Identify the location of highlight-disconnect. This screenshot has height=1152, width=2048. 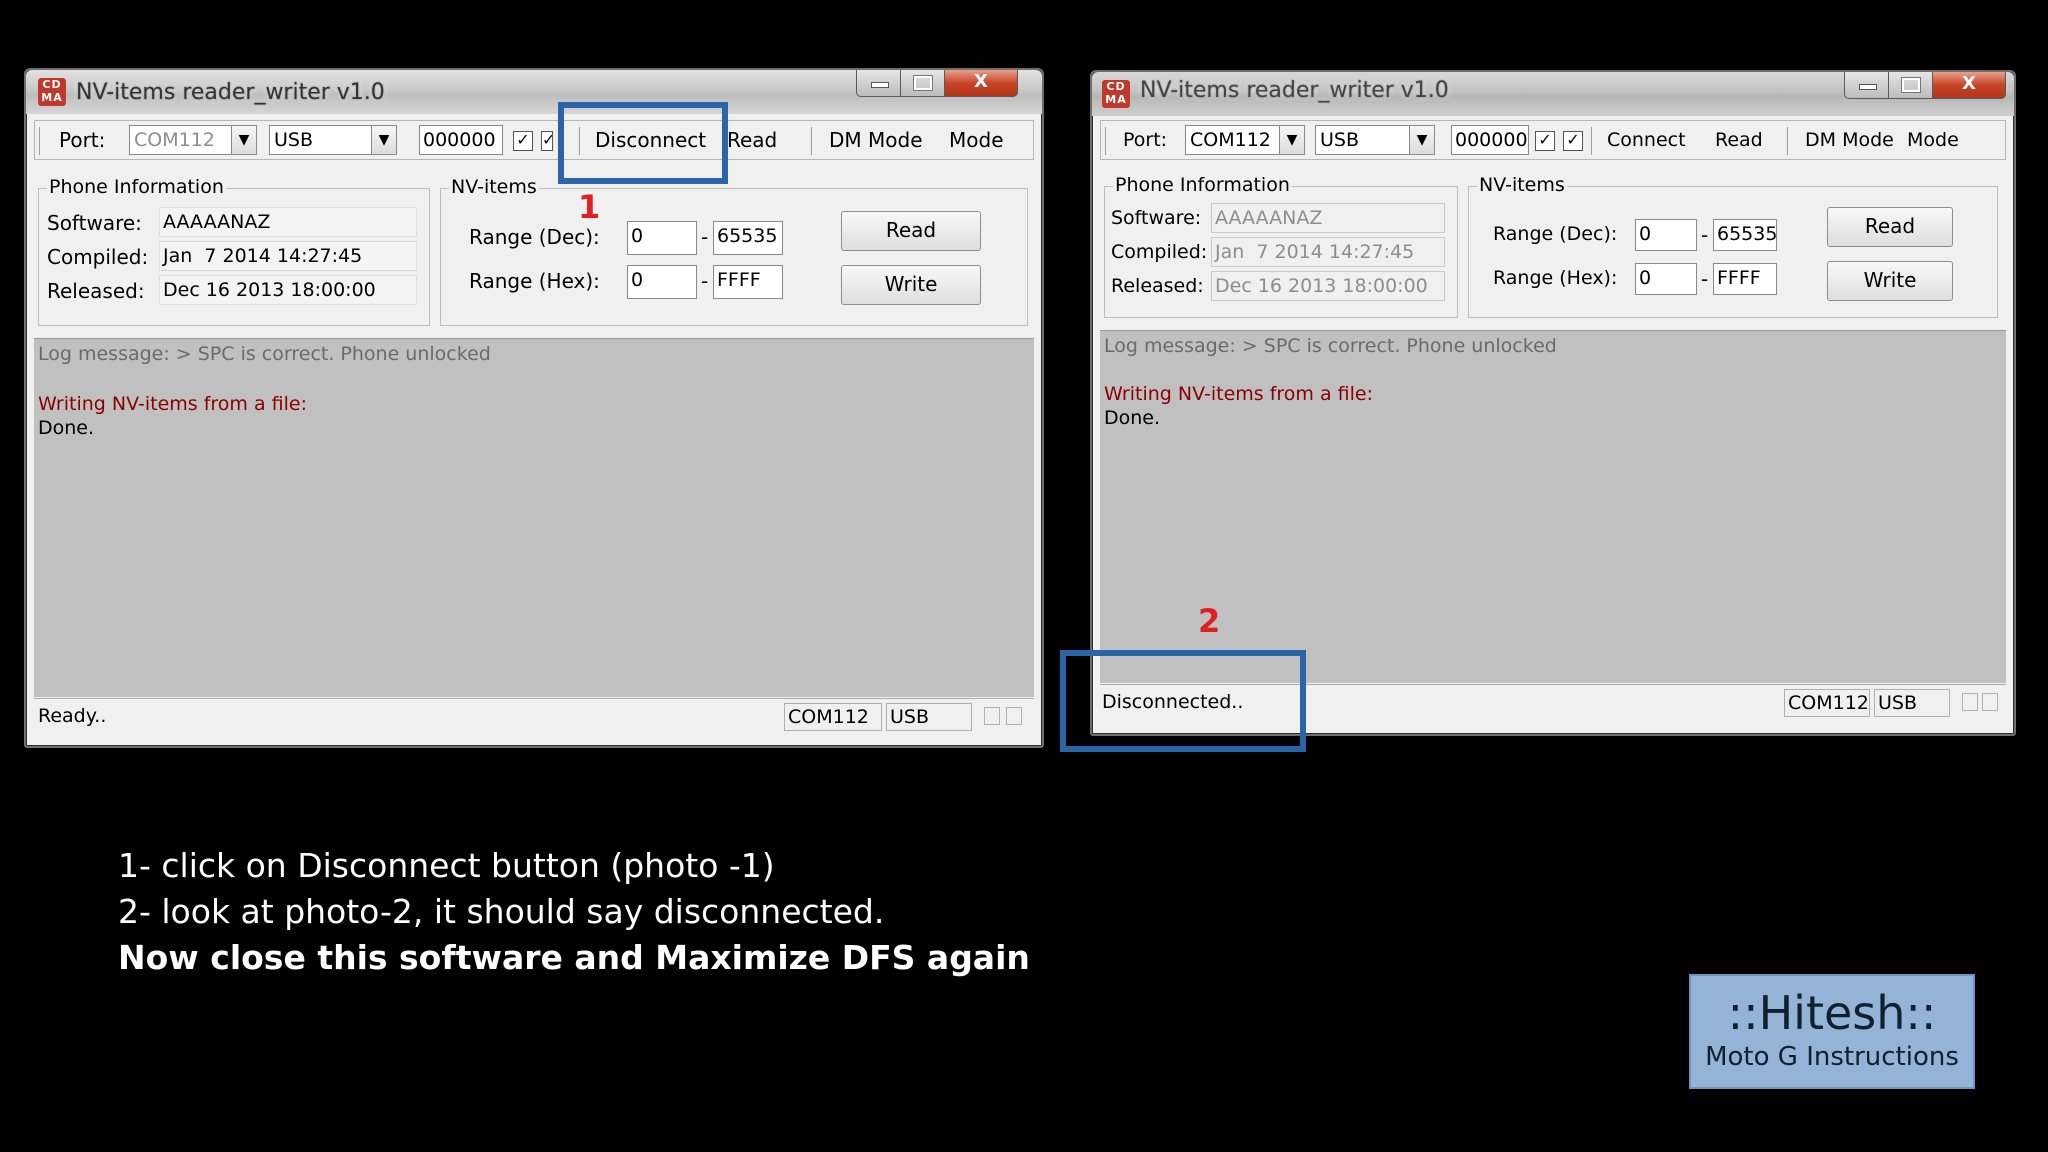
(643, 143).